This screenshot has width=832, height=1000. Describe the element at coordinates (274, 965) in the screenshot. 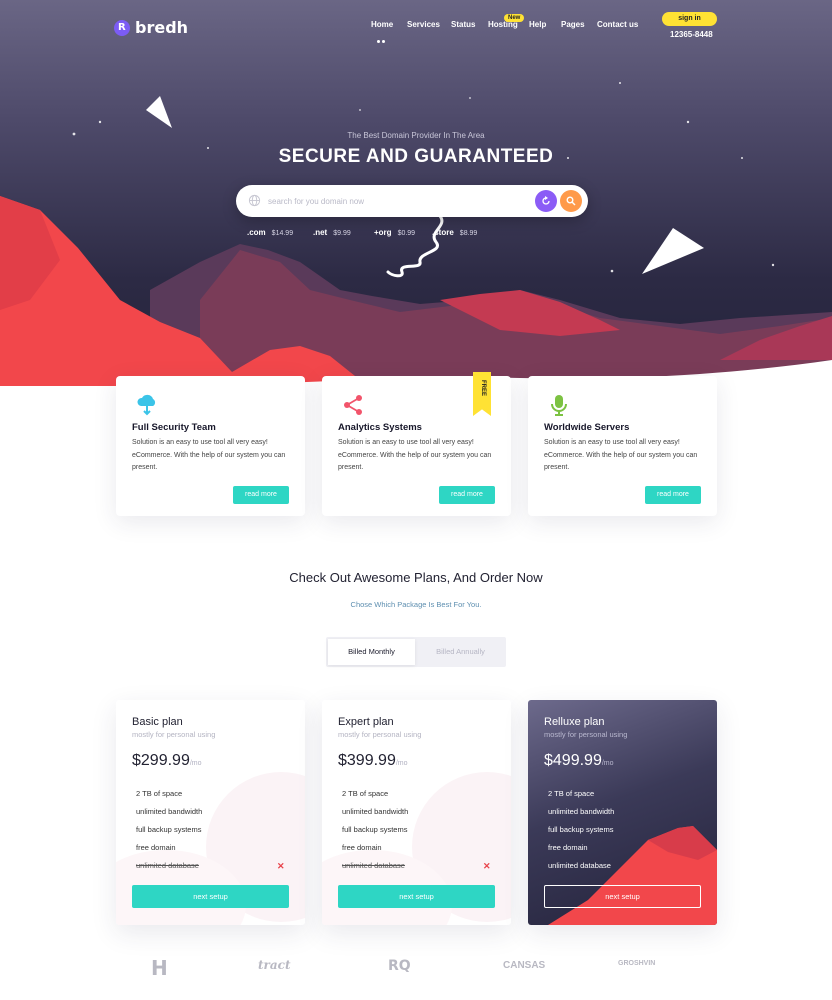

I see `brand-logo-tract: tract` at that location.